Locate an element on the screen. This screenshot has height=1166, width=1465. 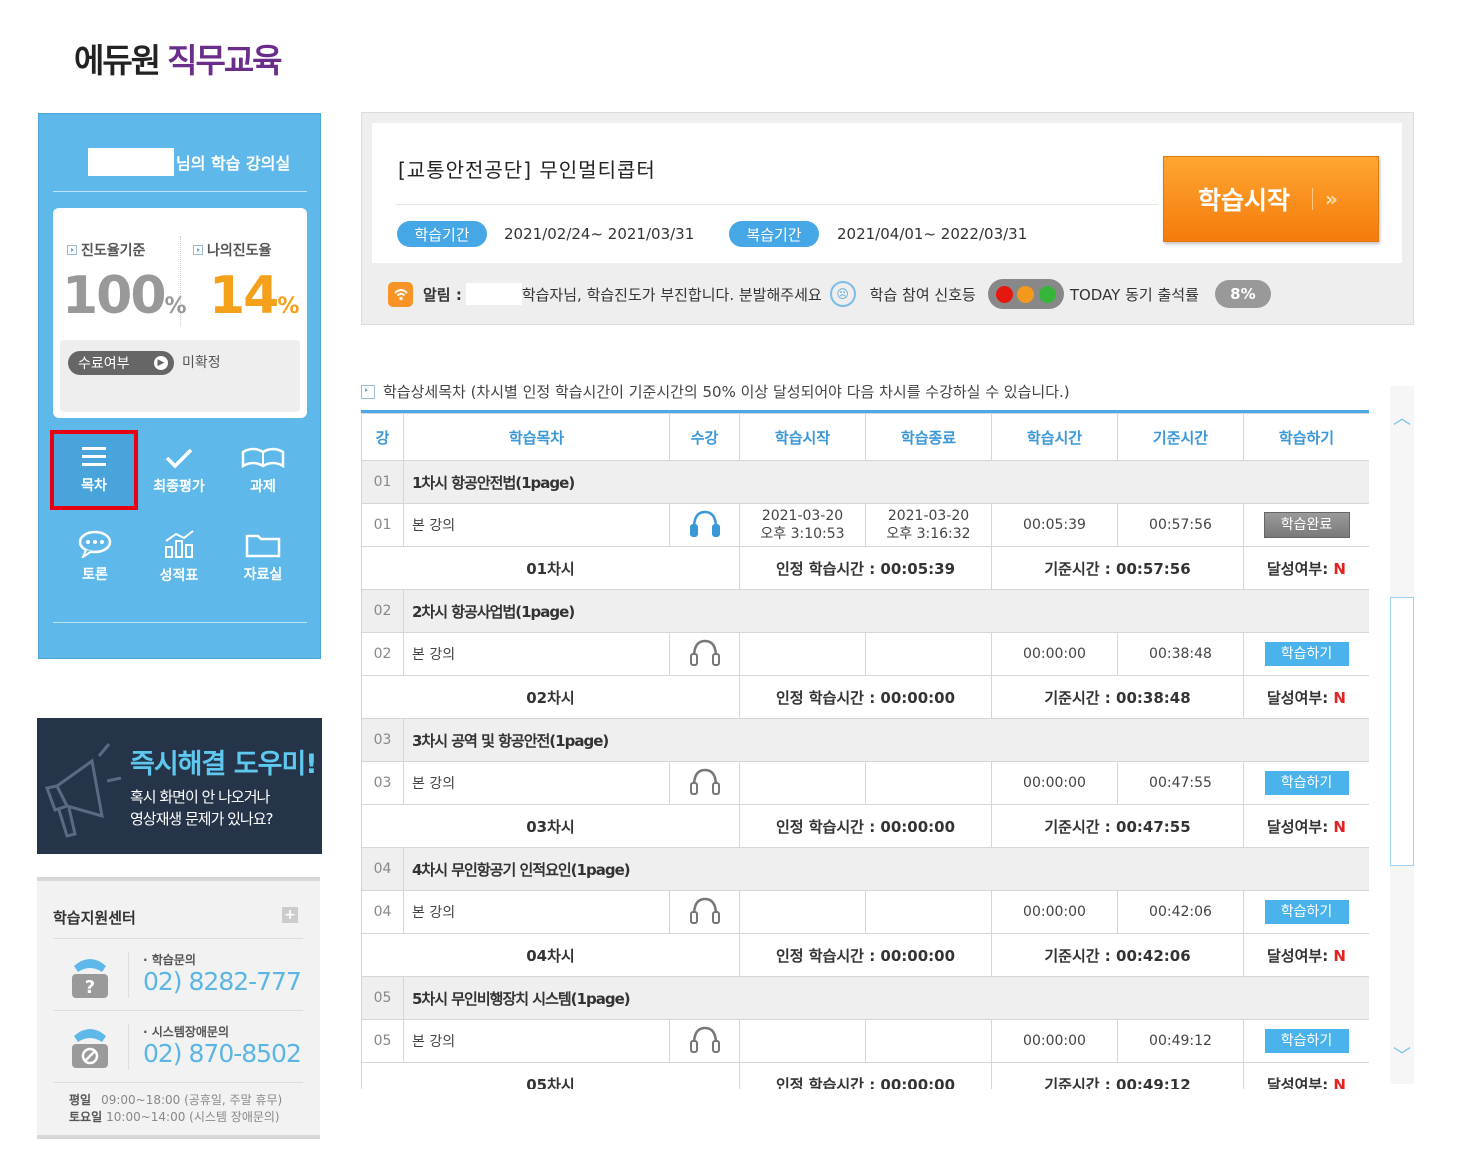
site-logo: 에듀원 직무교육 is located at coordinates (178, 58).